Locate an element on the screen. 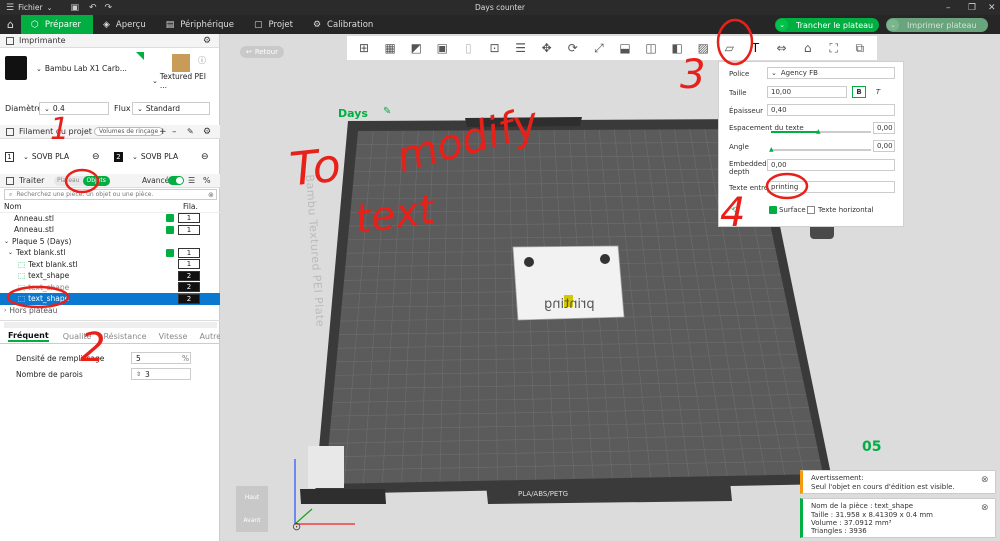 The width and height of the screenshot is (1000, 541). advanced-toggle is located at coordinates (176, 180).